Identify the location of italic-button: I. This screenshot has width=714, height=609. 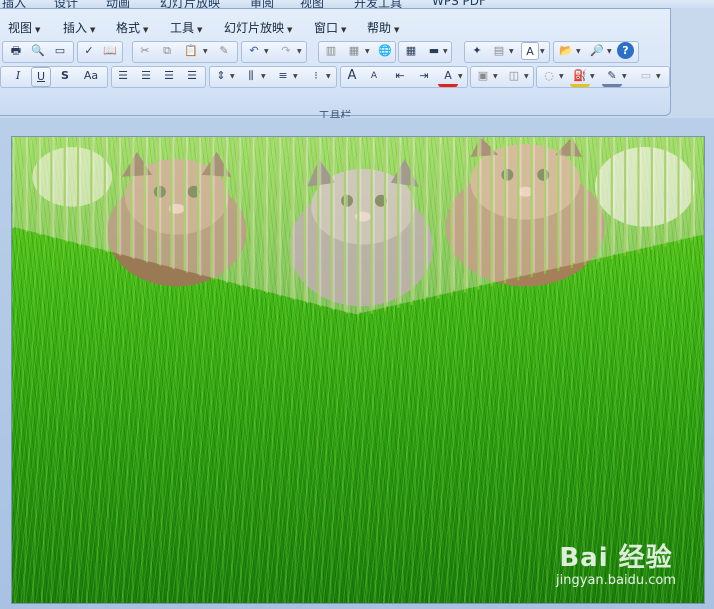
(18, 77).